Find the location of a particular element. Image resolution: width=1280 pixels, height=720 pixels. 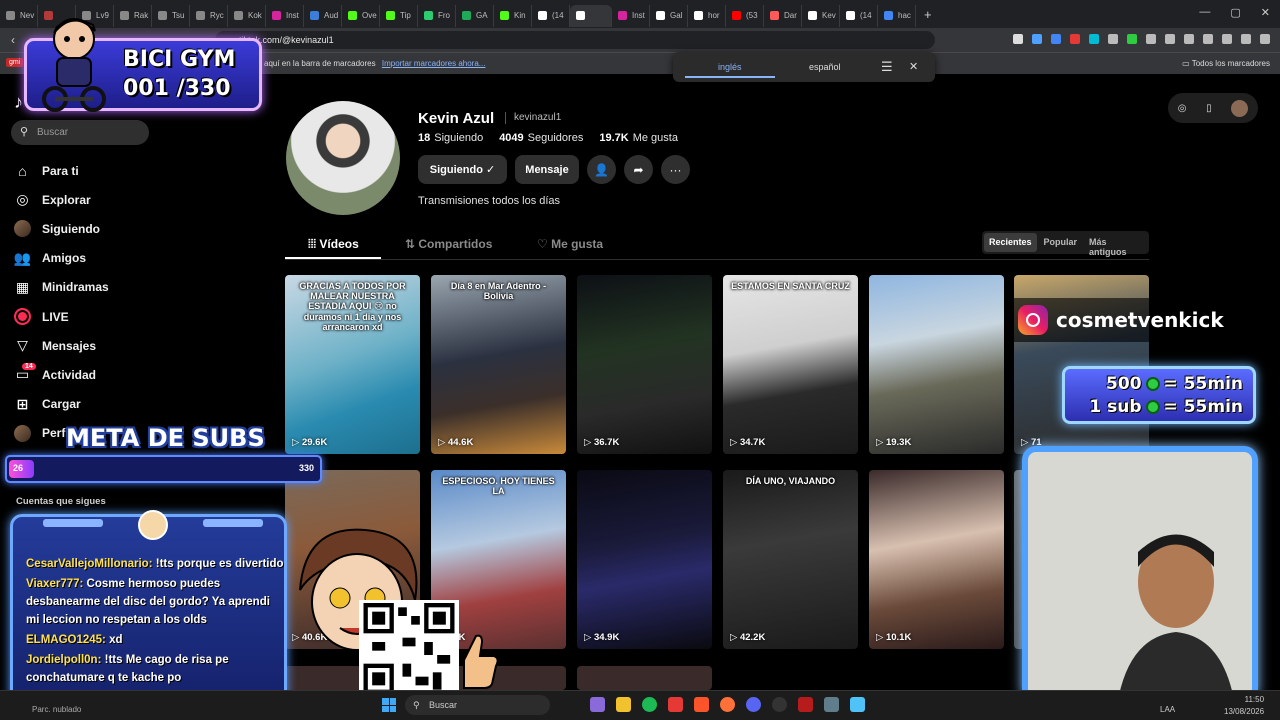

share-icon: ➦ is located at coordinates (638, 169).